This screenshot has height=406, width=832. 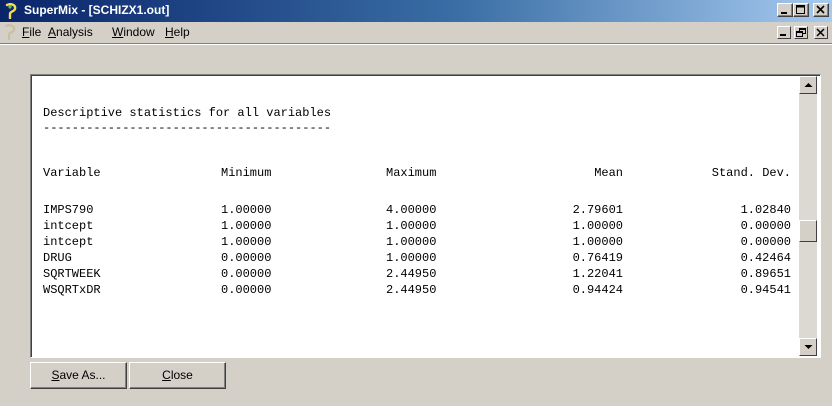 I want to click on stddev-value: 0.42464, so click(x=765, y=258).